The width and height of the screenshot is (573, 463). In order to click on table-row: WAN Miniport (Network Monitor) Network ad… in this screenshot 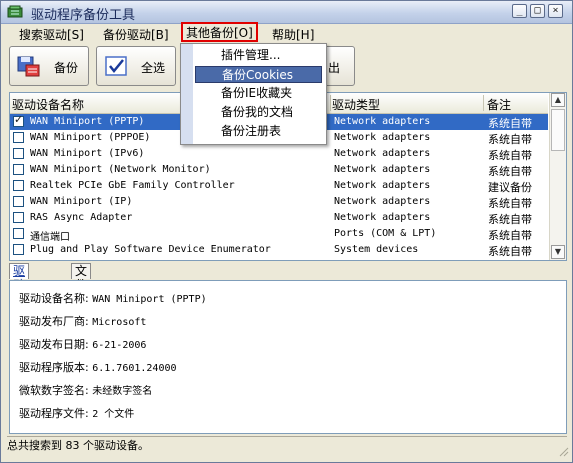, I will do `click(279, 170)`.